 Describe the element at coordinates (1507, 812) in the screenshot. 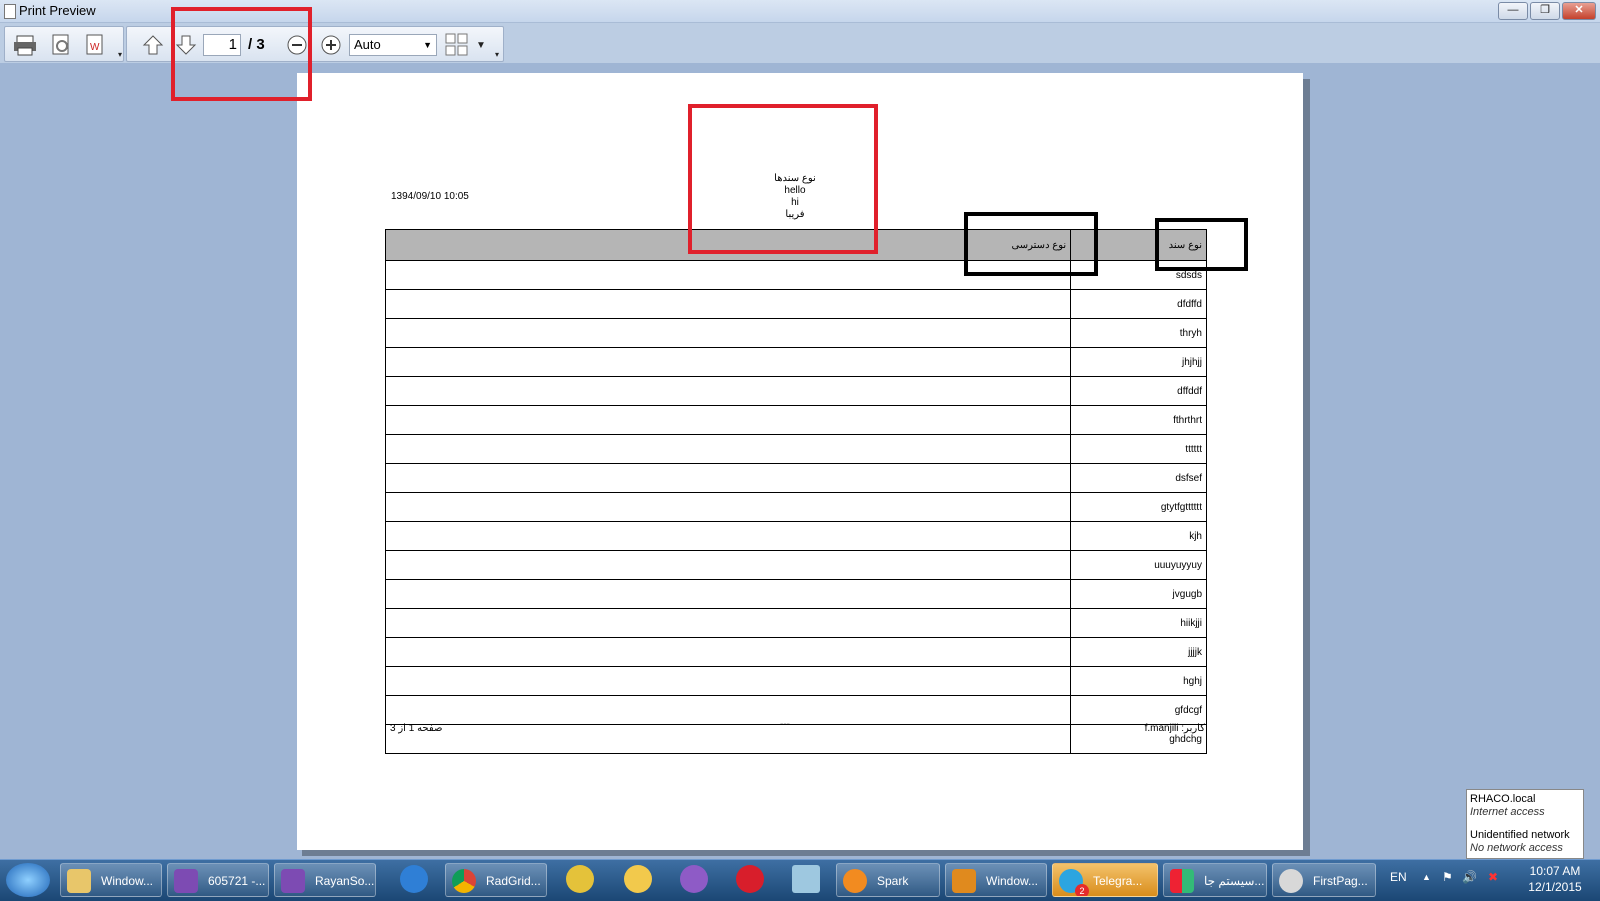

I see `network-status: Internet access` at that location.